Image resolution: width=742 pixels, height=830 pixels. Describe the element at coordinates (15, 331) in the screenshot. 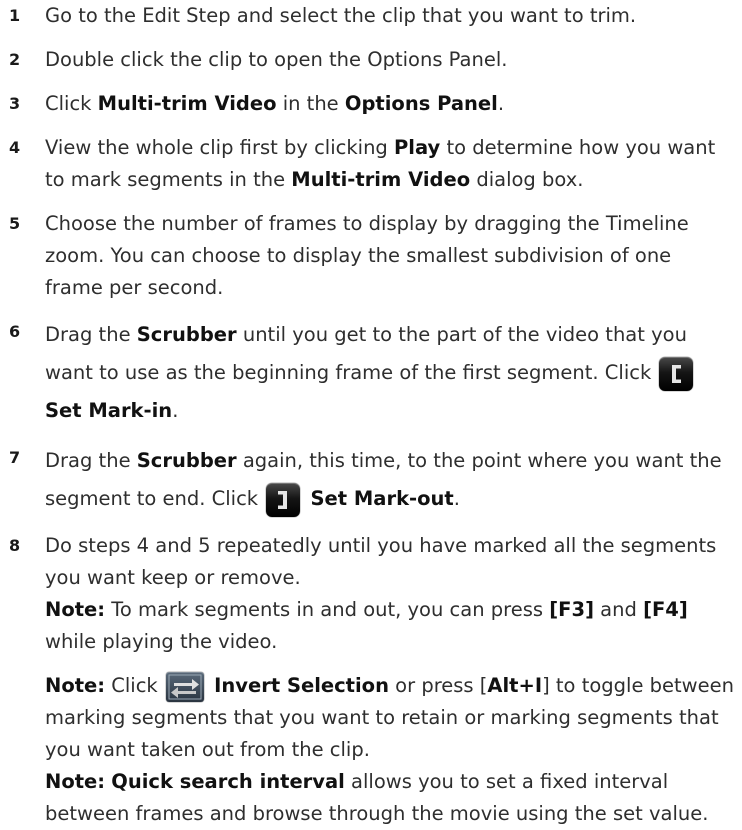

I see `step-number: 6` at that location.